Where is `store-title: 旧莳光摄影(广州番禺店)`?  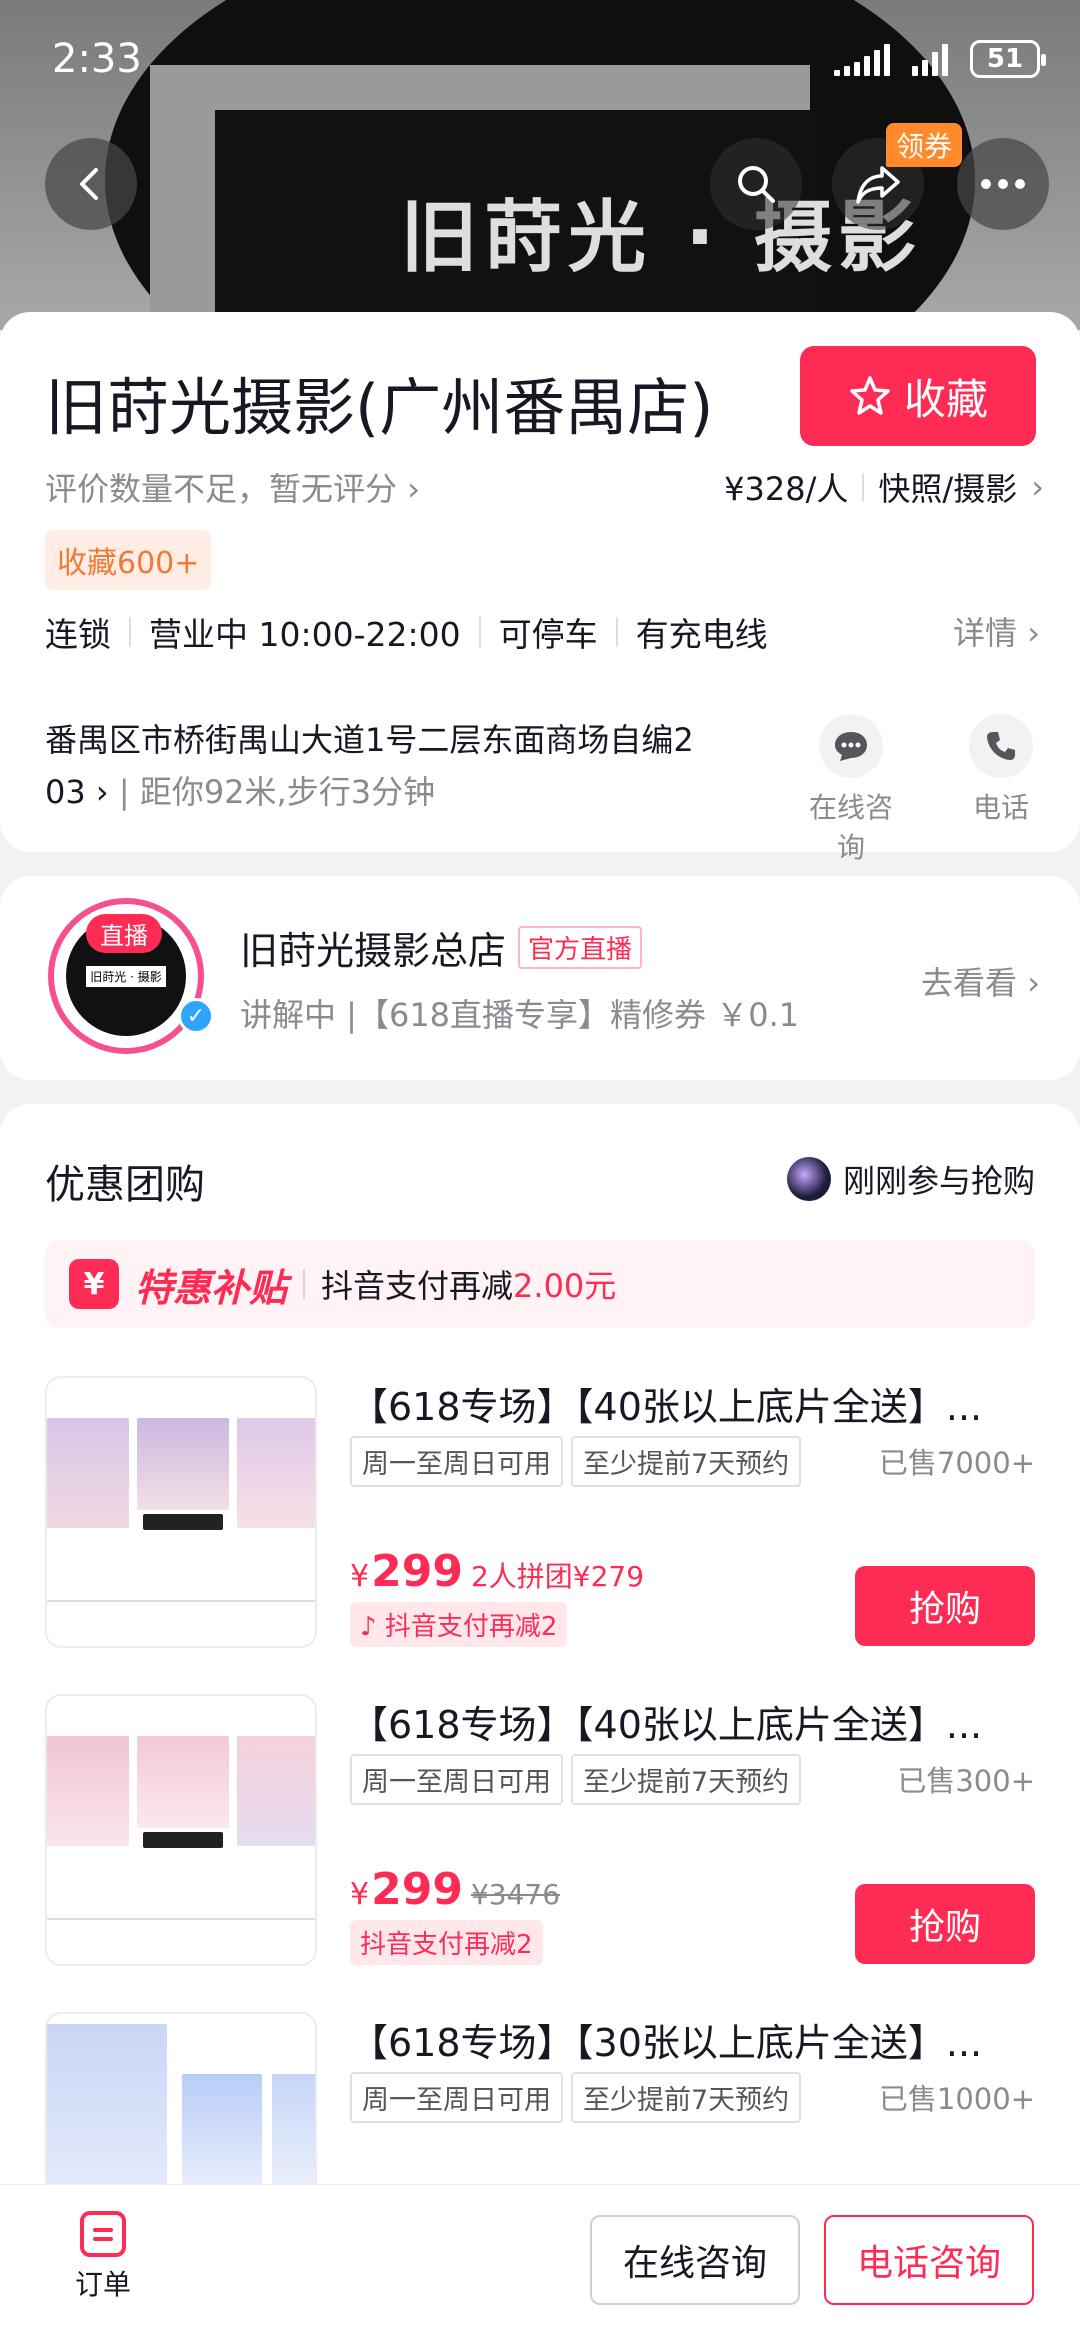 store-title: 旧莳光摄影(广州番禺店) is located at coordinates (379, 407).